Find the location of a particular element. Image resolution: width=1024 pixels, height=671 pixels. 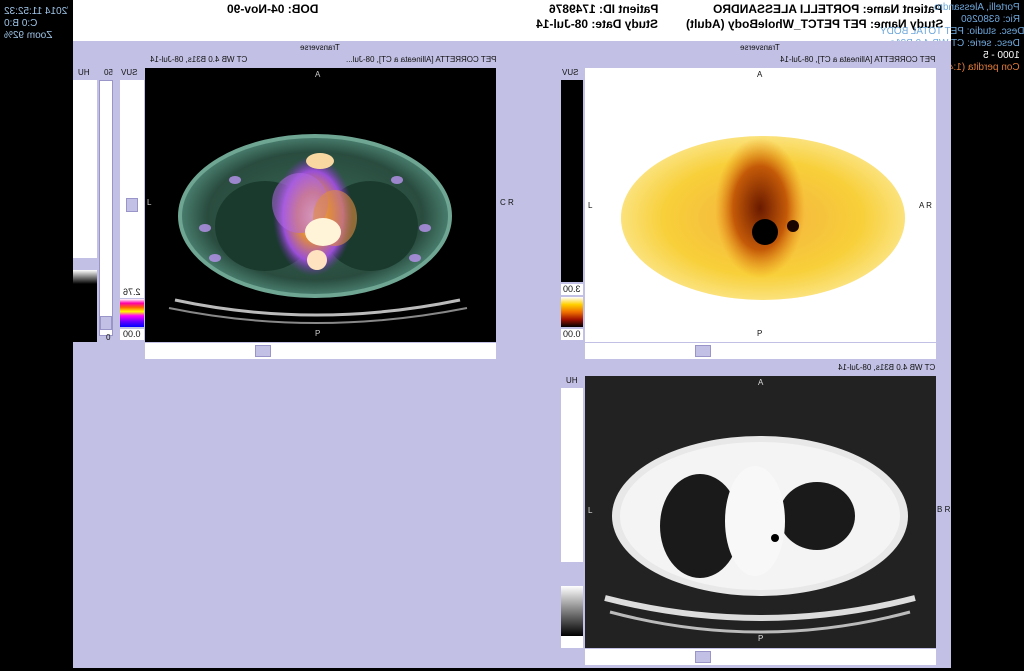

study-date-label: Study Date: 08-Jul-14 is located at coordinates (596, 24).